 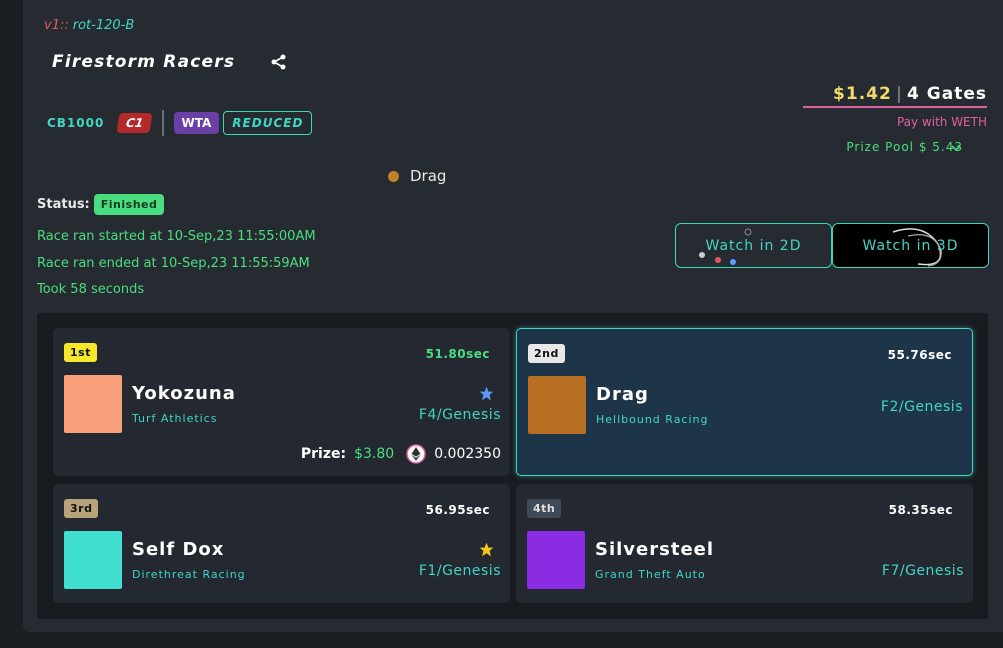 What do you see at coordinates (919, 355) in the screenshot?
I see `finish-time: 55.76sec` at bounding box center [919, 355].